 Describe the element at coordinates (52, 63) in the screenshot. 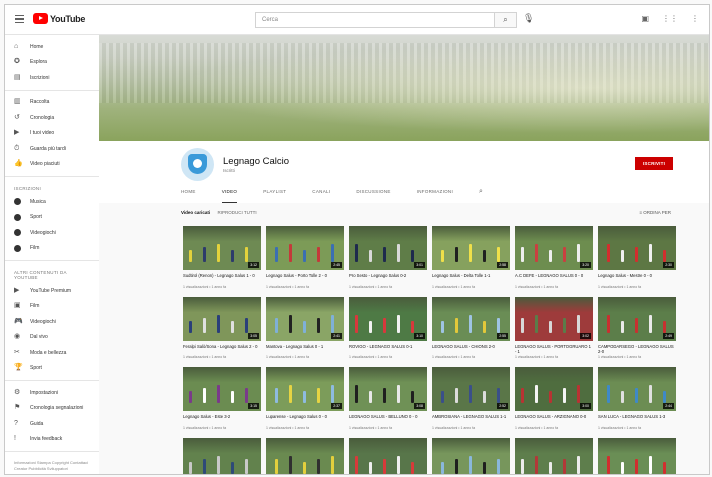

I see `sidebar-item-esplora: ✪ Esplora` at that location.